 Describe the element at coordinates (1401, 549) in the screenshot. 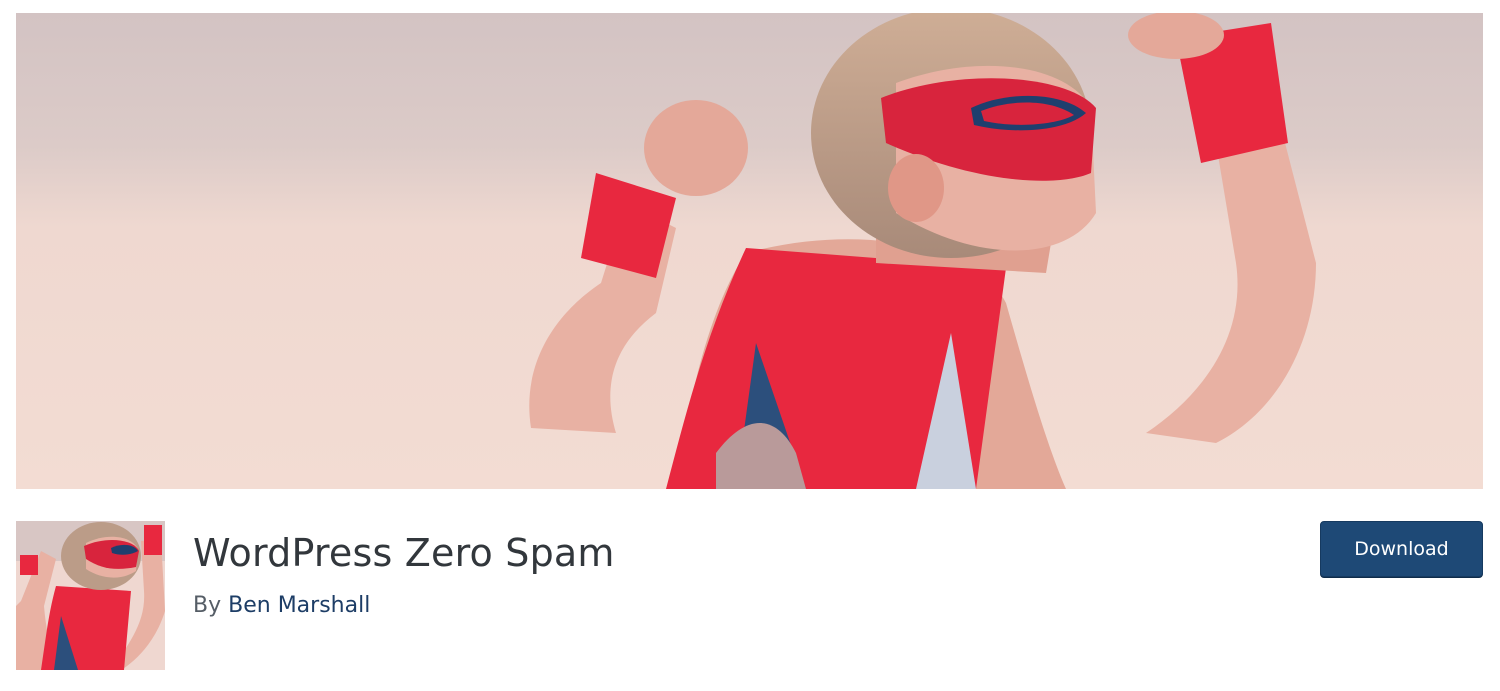

I see `download-button: Download` at that location.